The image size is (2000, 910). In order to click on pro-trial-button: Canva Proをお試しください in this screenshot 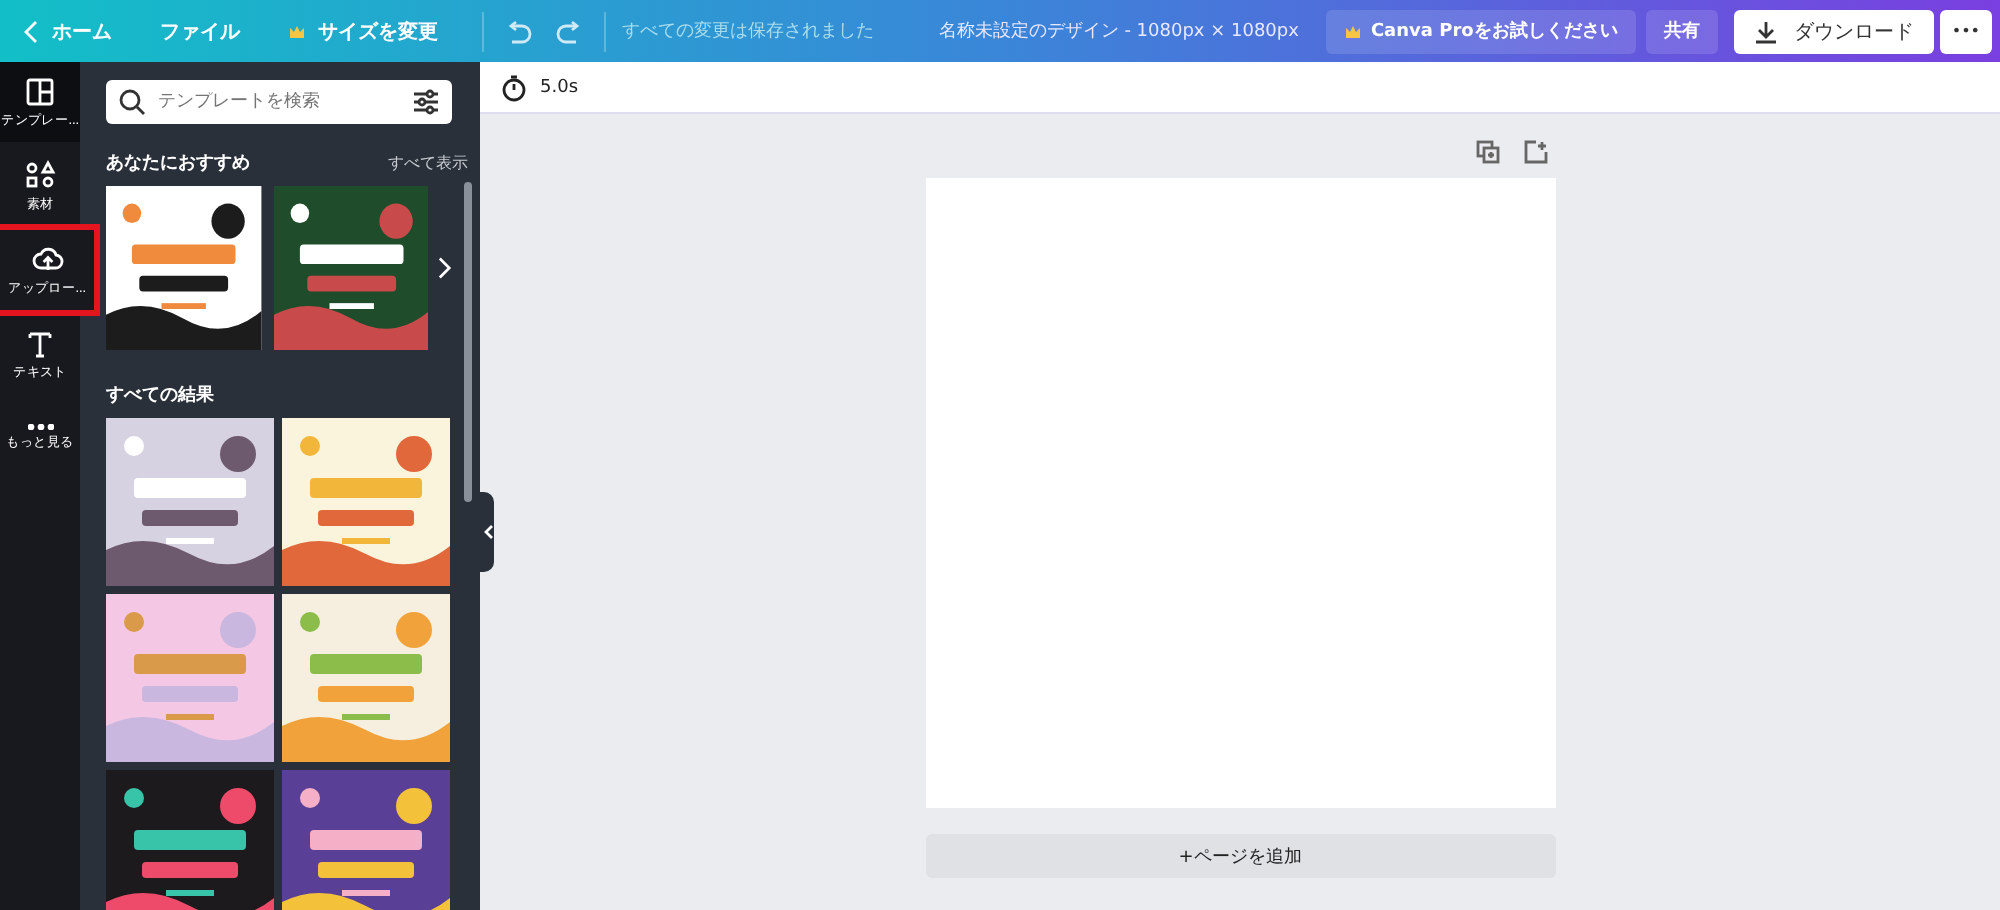, I will do `click(1481, 31)`.